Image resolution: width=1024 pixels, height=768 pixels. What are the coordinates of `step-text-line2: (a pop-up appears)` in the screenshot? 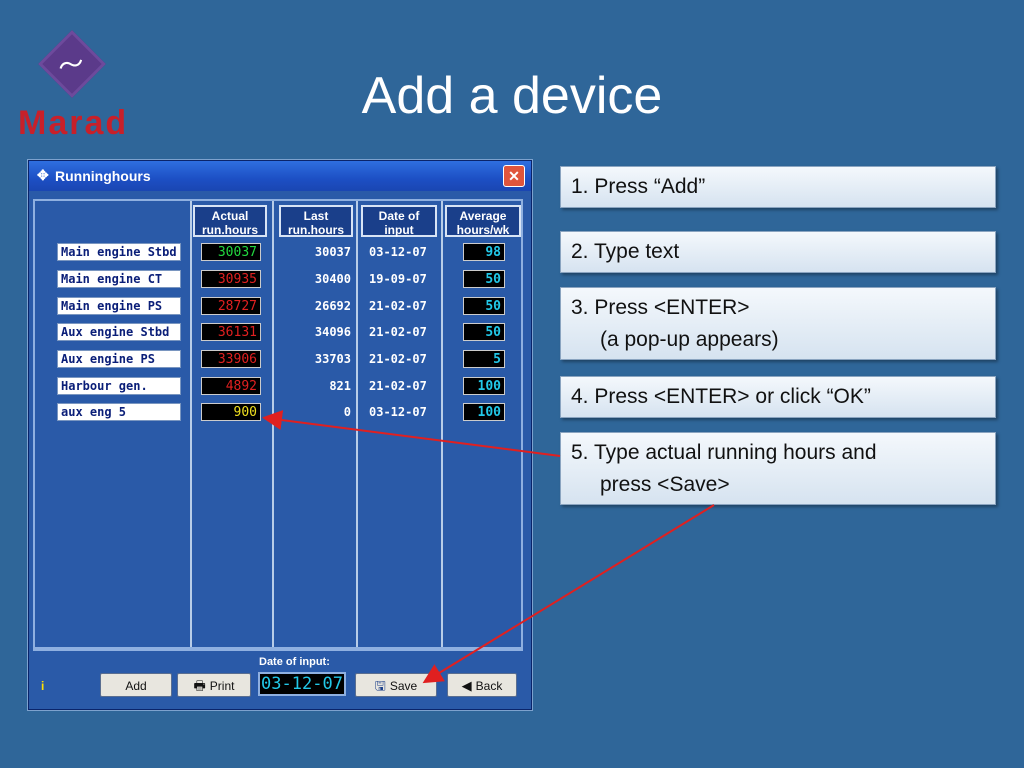 It's located at (689, 339).